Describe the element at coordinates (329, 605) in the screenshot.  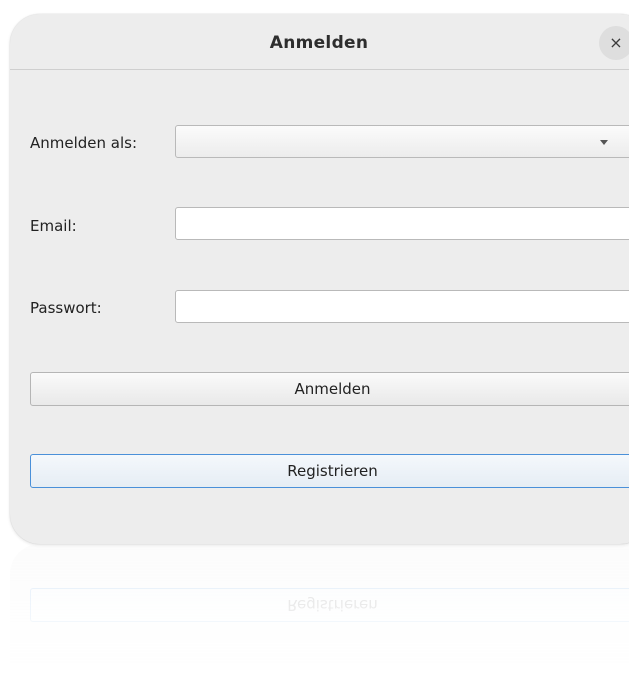
I see `reflected-register-button: Registrieren` at that location.